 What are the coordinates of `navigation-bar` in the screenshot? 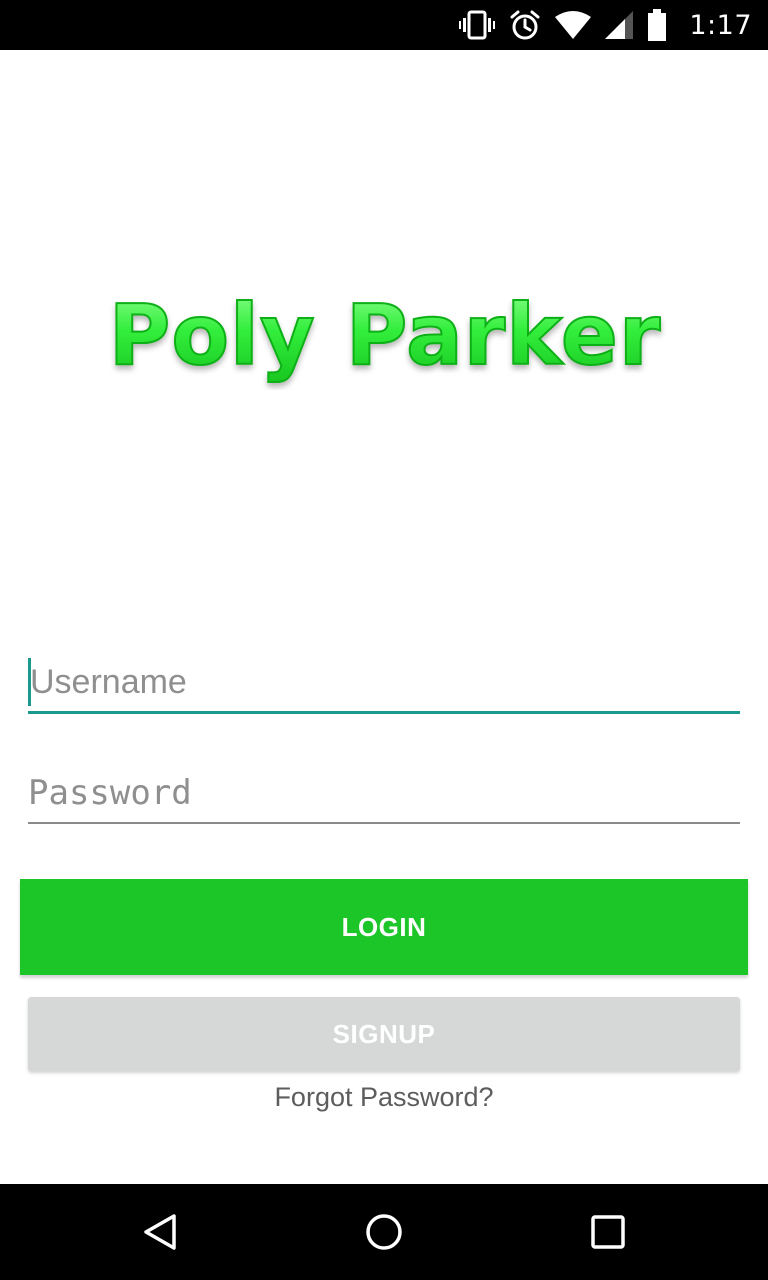 It's located at (384, 1232).